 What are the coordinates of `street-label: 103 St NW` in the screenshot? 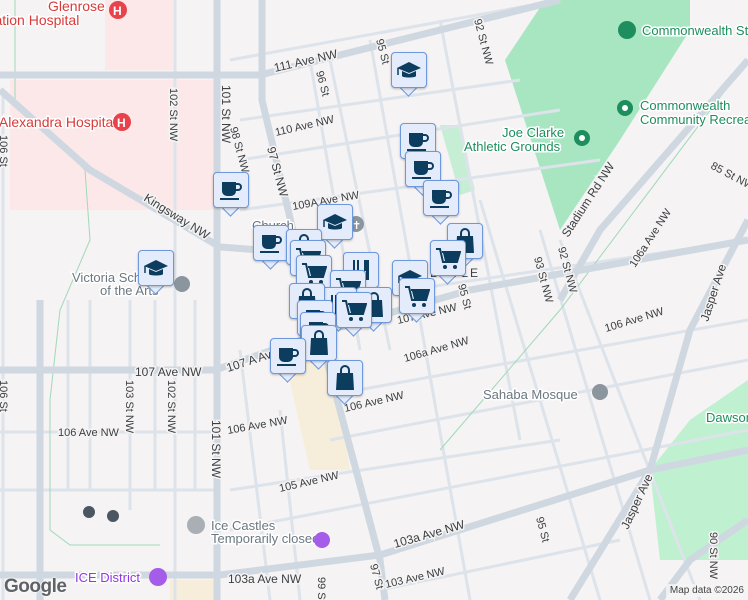 It's located at (129, 407).